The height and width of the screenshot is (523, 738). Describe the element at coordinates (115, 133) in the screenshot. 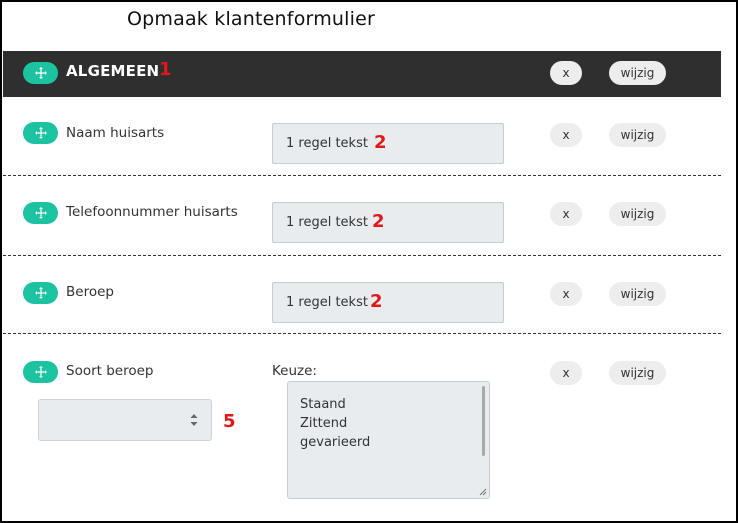

I see `field-label: Naam huisarts` at that location.